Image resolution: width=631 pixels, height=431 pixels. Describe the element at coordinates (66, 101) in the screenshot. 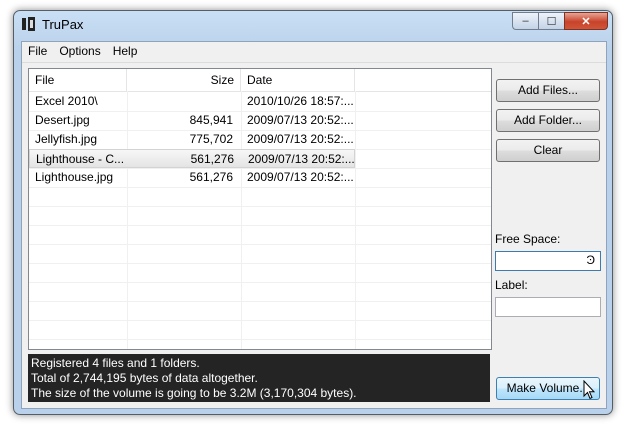

I see `cell-file: Excel 2010\` at that location.